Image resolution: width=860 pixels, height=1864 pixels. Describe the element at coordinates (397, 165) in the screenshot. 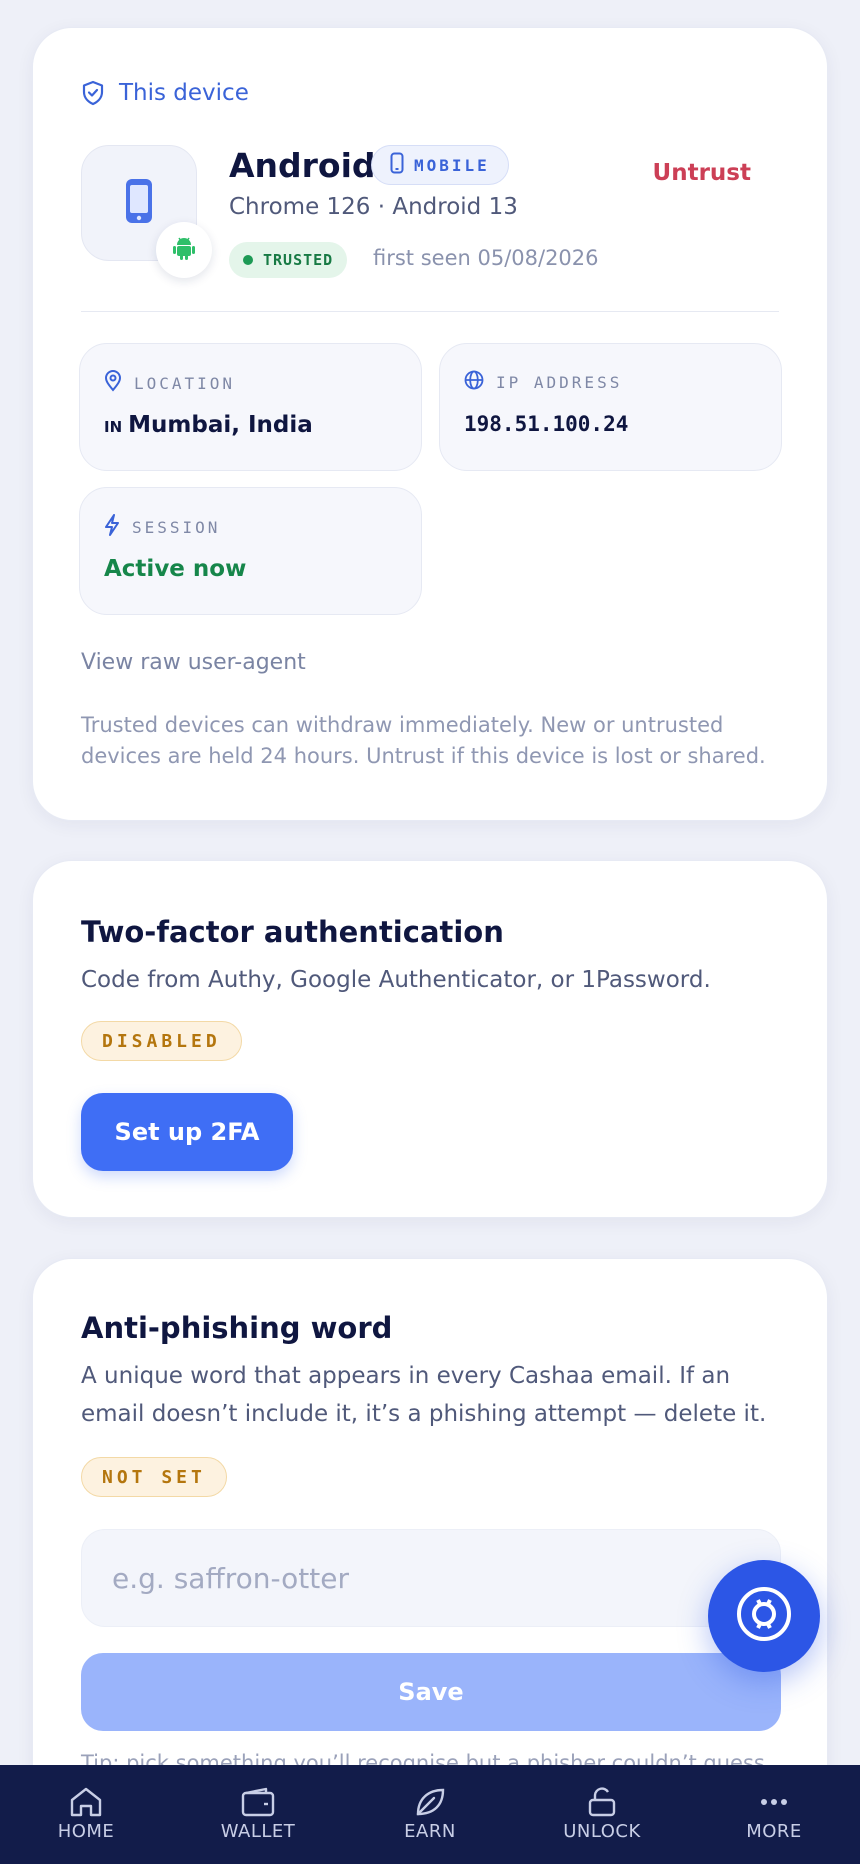

I see `mobile-icon` at that location.